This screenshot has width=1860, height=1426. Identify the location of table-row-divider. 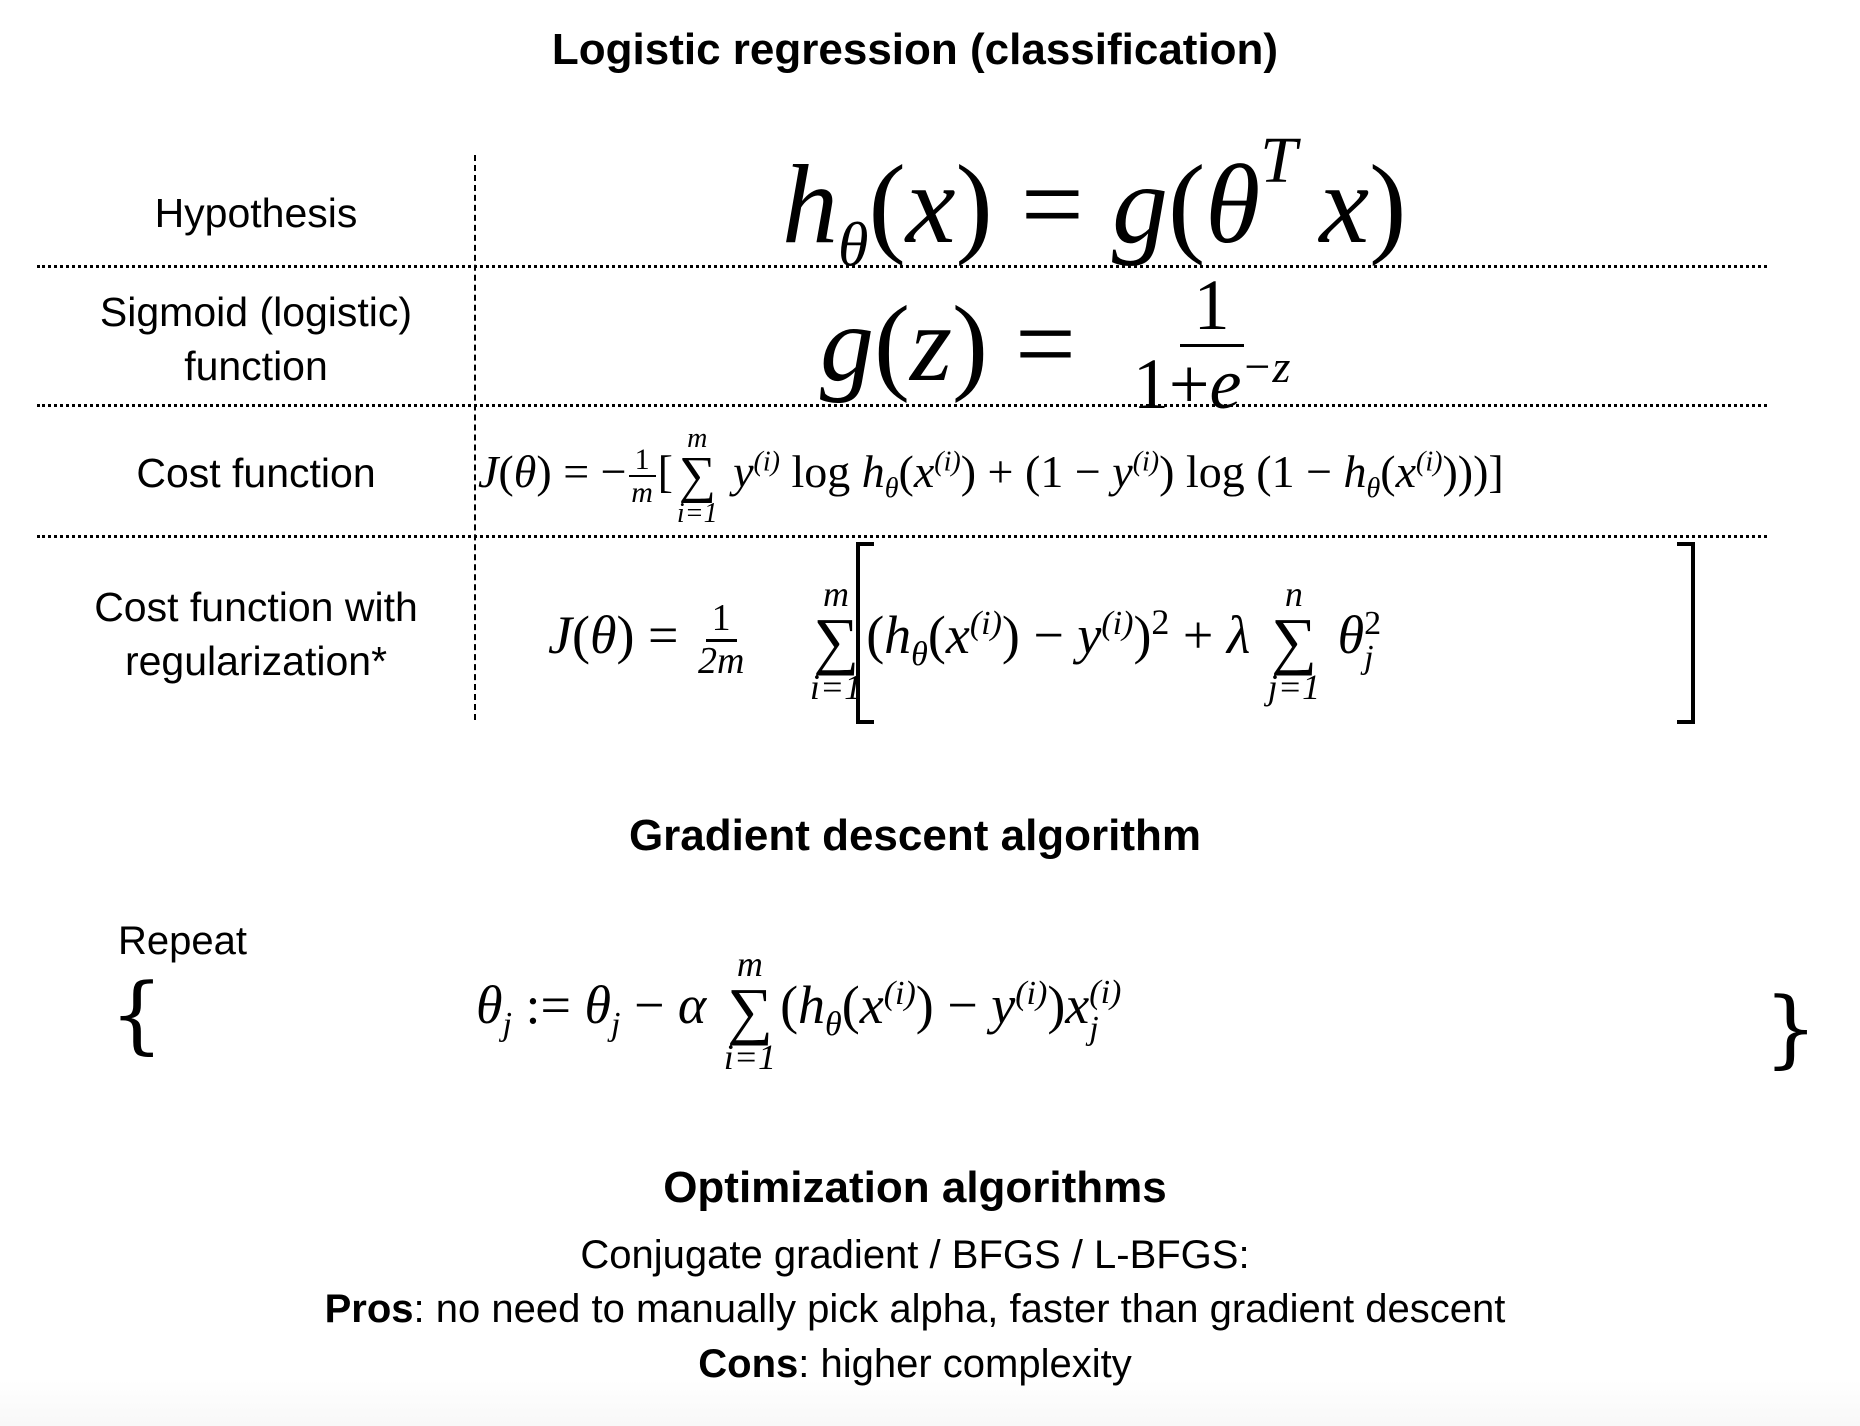
(902, 536).